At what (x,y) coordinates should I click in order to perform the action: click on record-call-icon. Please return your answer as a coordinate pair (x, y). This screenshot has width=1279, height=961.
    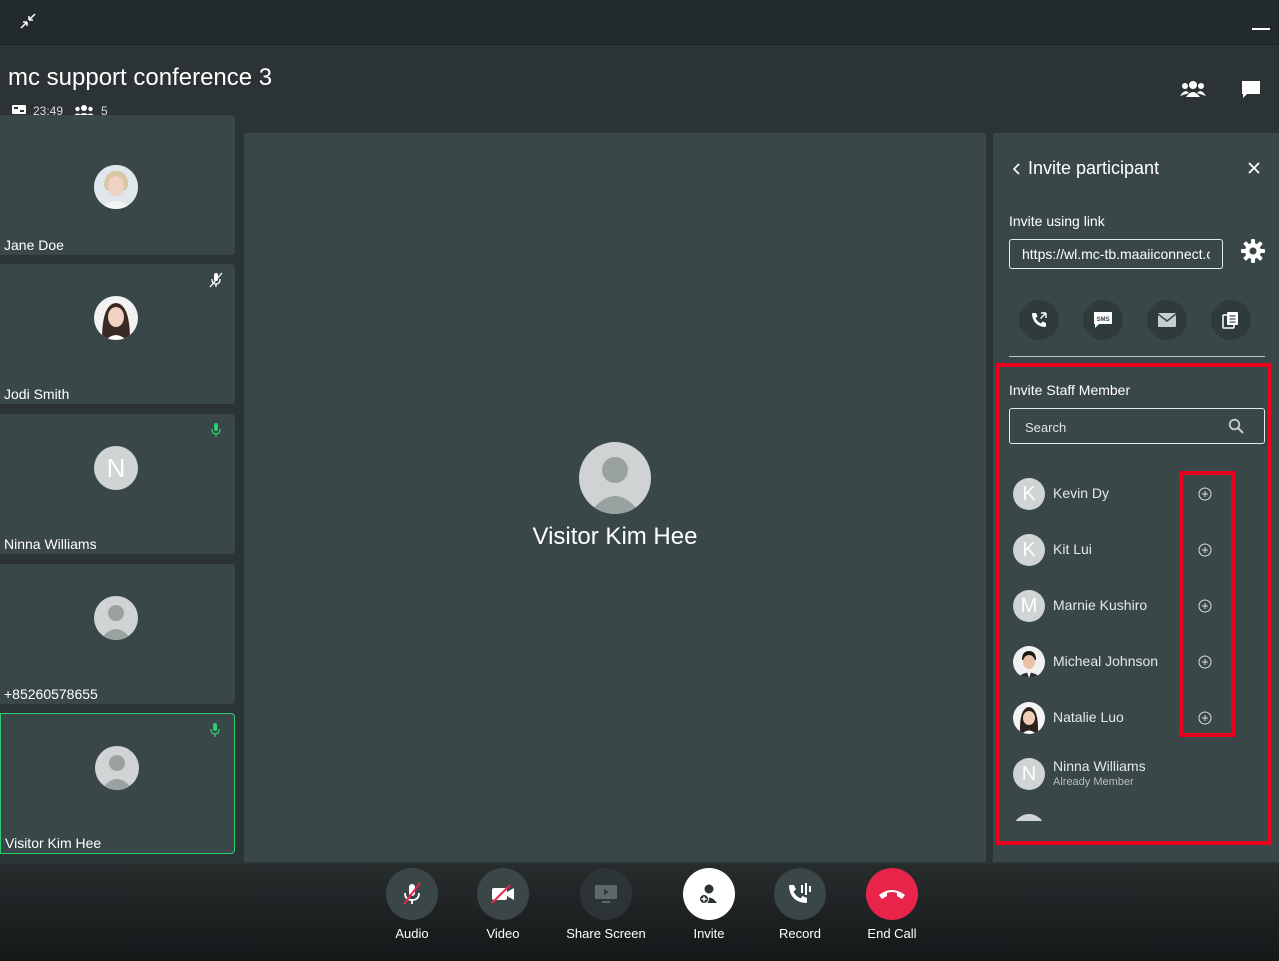
    Looking at the image, I should click on (800, 893).